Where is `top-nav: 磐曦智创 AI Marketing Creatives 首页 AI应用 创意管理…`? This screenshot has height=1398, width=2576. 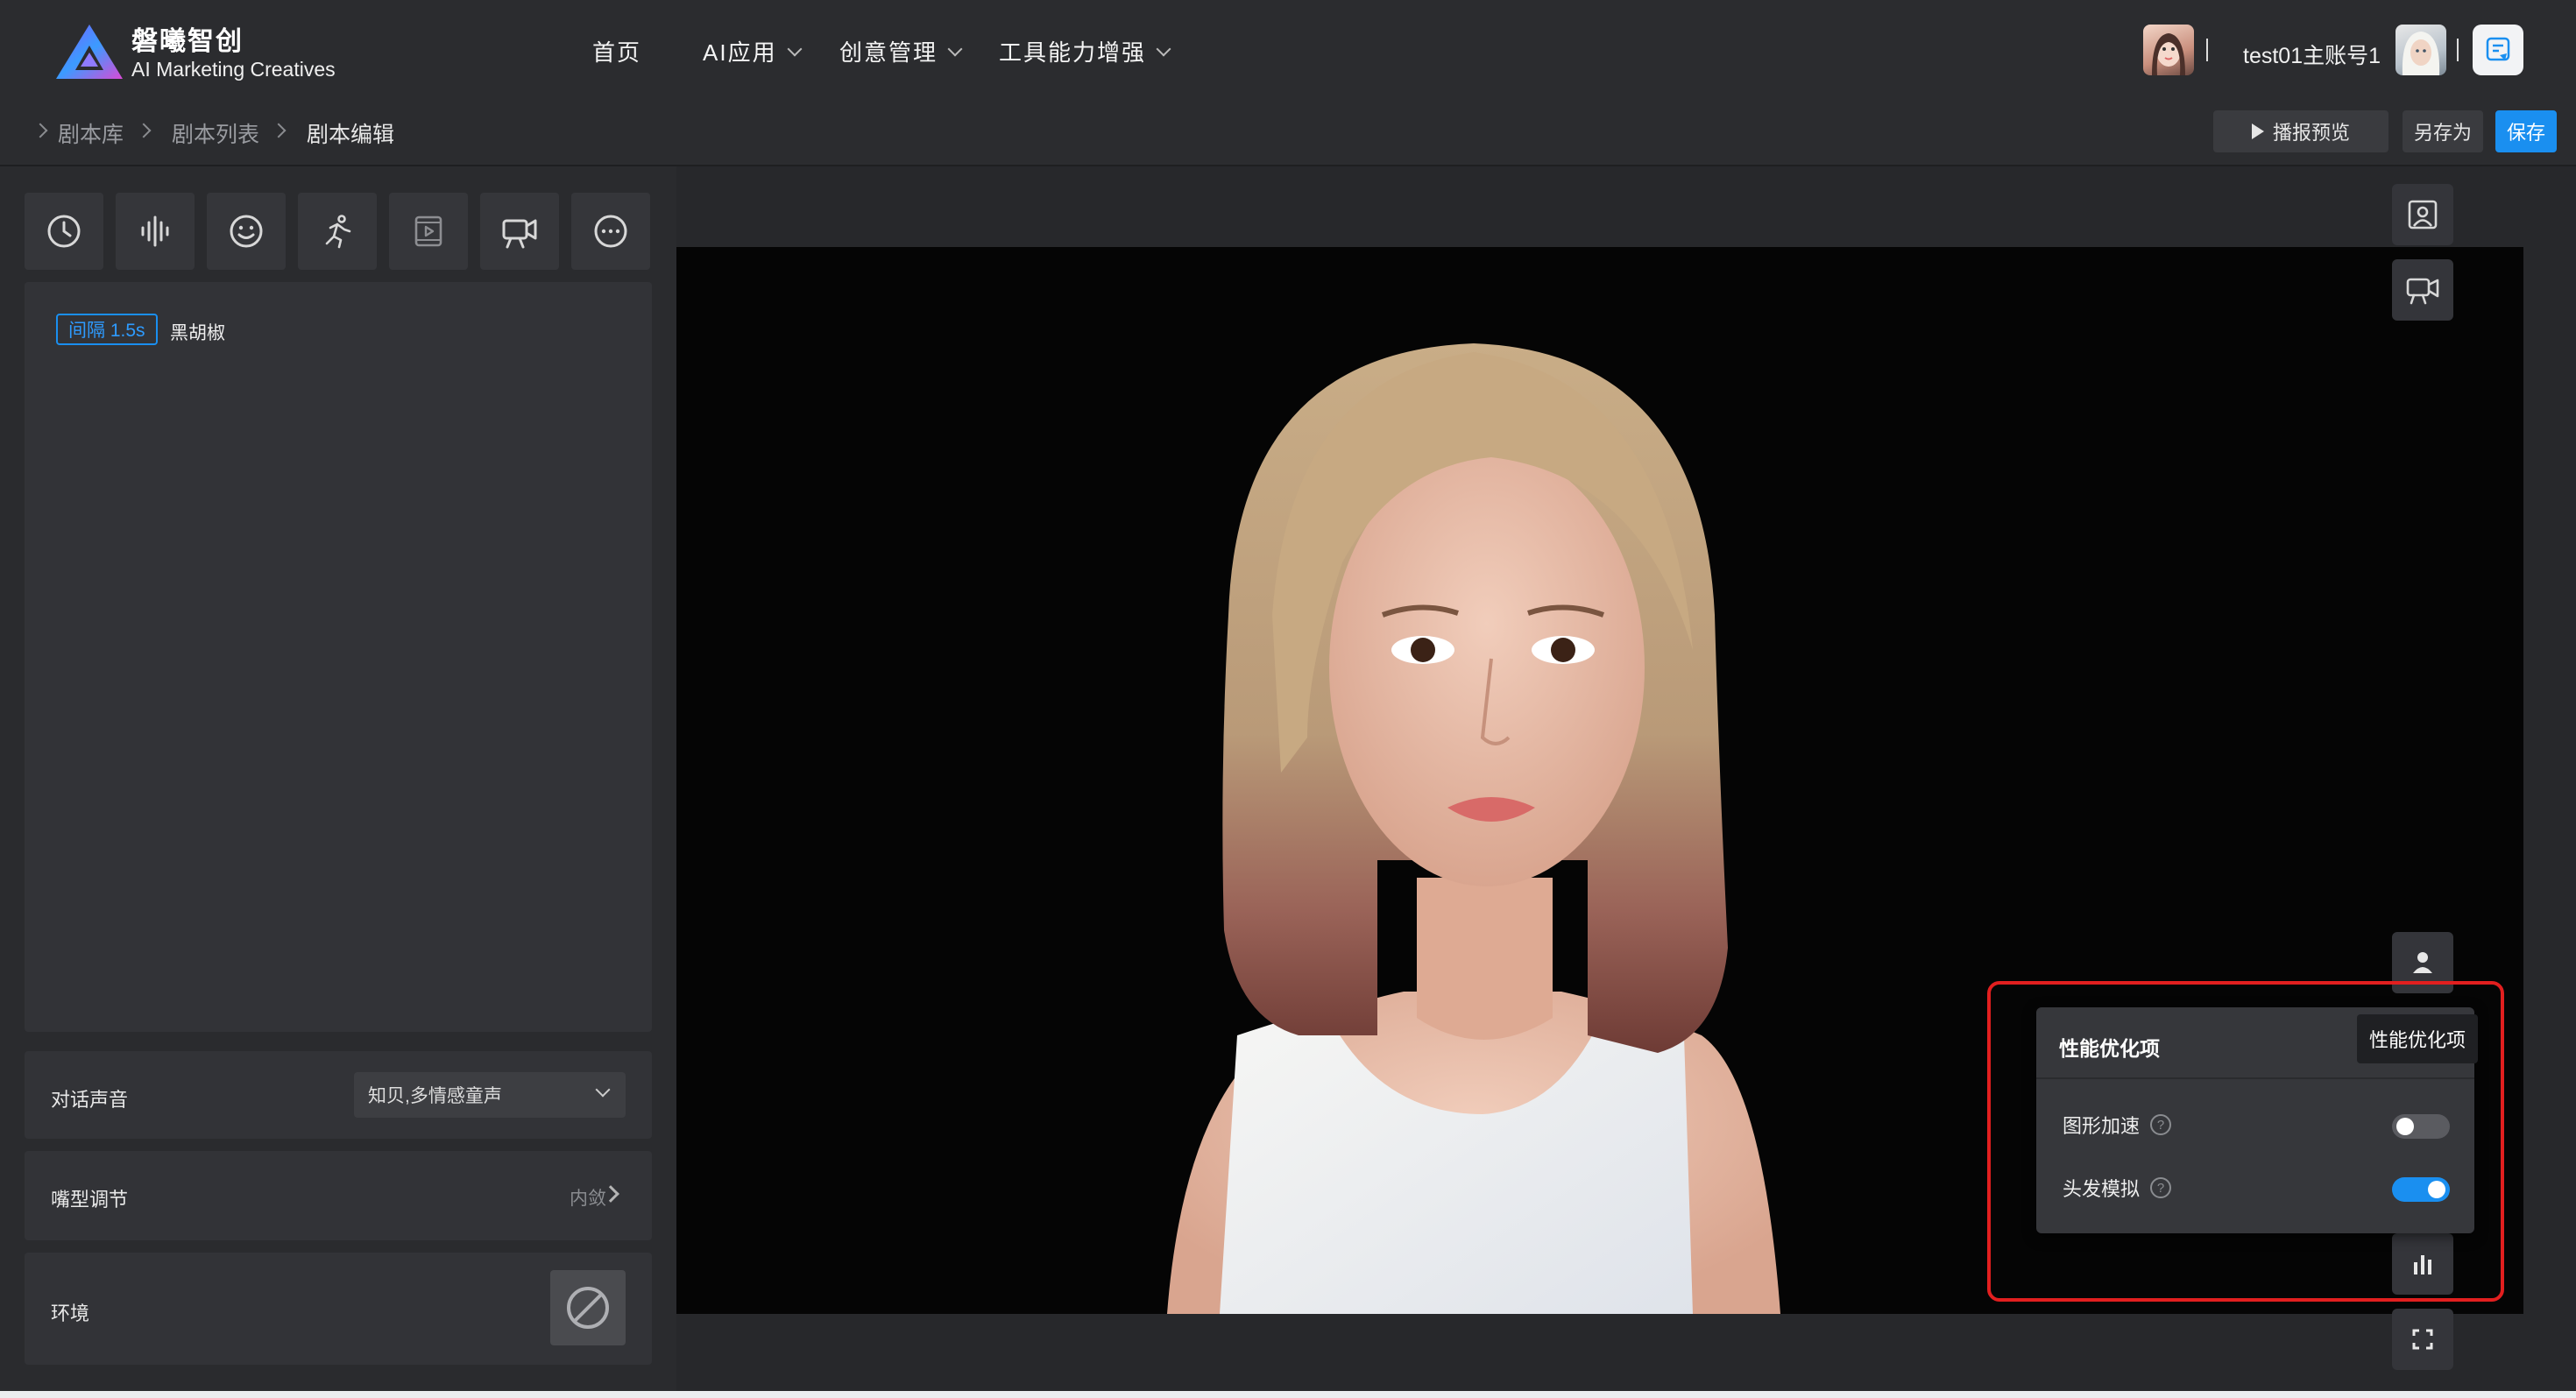 top-nav: 磐曦智创 AI Marketing Creatives 首页 AI应用 创意管理… is located at coordinates (1288, 51).